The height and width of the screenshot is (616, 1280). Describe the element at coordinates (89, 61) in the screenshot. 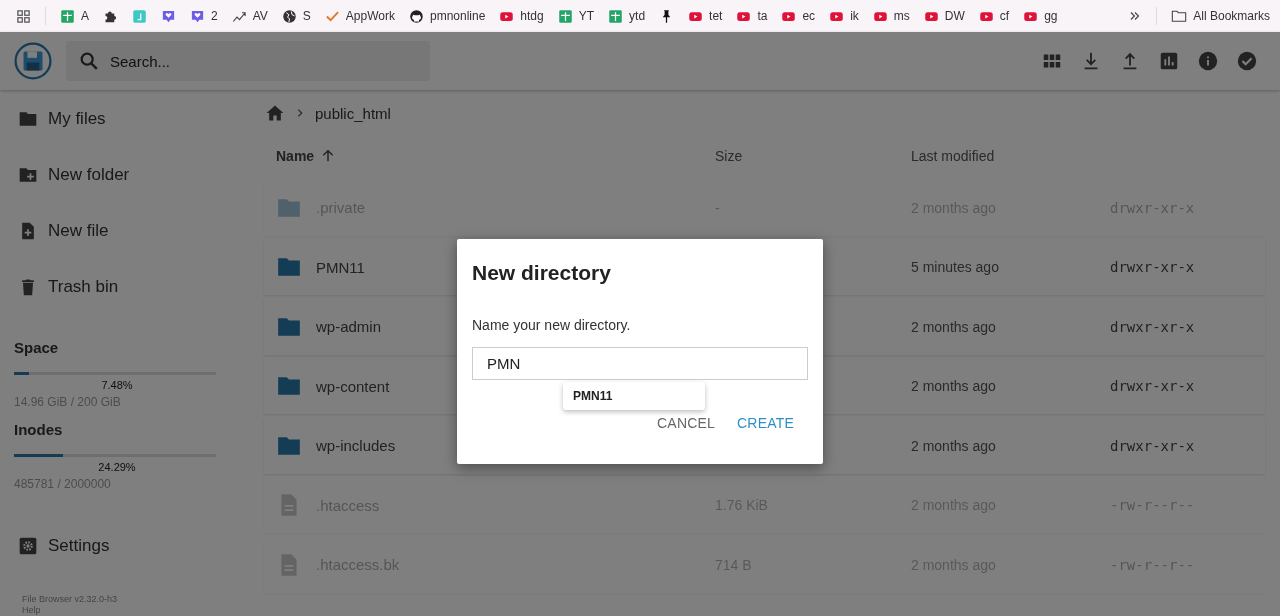

I see `search-icon` at that location.